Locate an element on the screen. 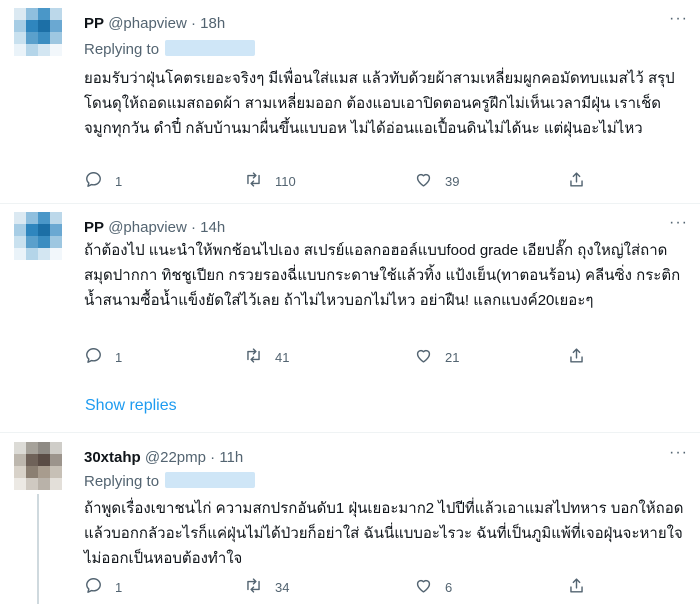  tweet-header: 30xtahp @22pmp · 11h is located at coordinates (163, 458).